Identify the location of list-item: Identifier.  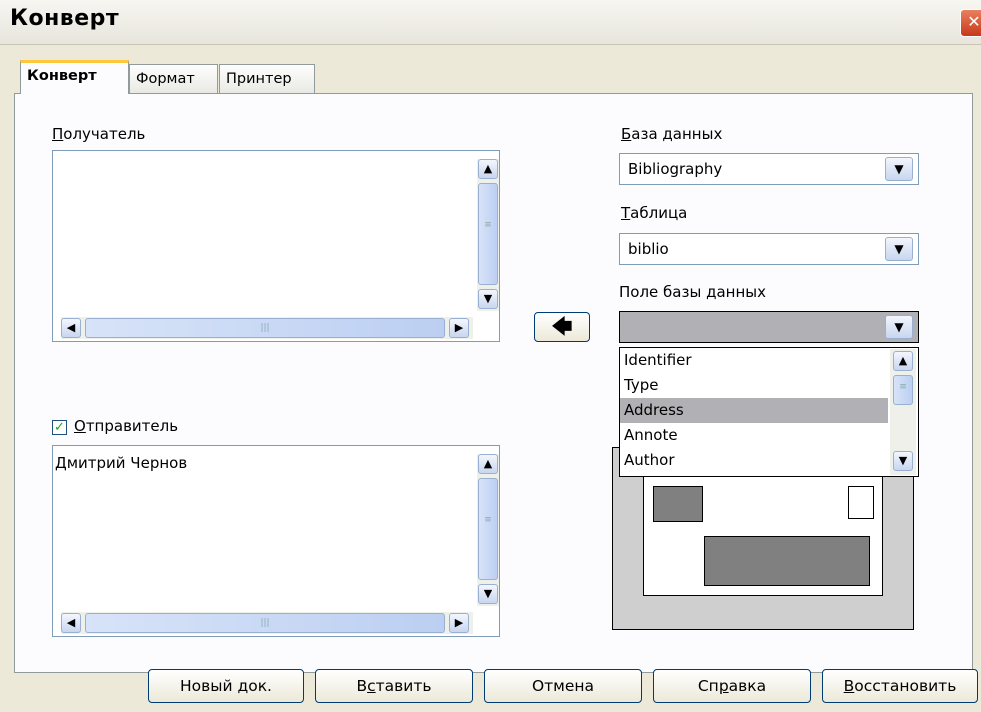
(754, 360).